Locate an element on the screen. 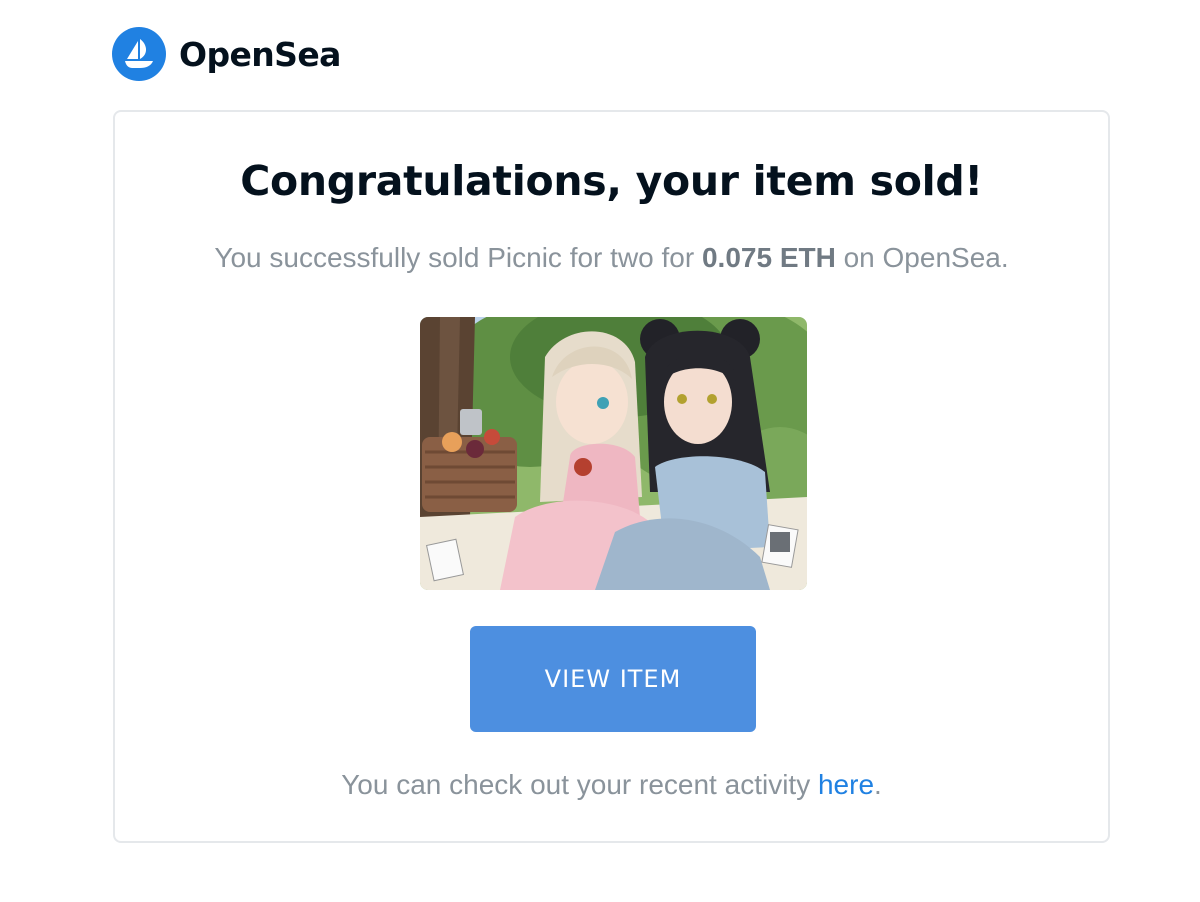 The height and width of the screenshot is (902, 1200). sale-suffix: on OpenSea. is located at coordinates (922, 257).